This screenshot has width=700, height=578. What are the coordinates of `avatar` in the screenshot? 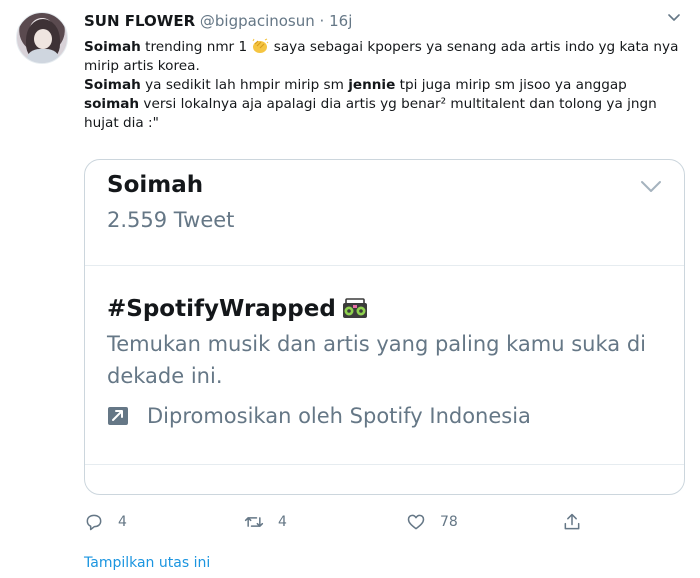 It's located at (42, 38).